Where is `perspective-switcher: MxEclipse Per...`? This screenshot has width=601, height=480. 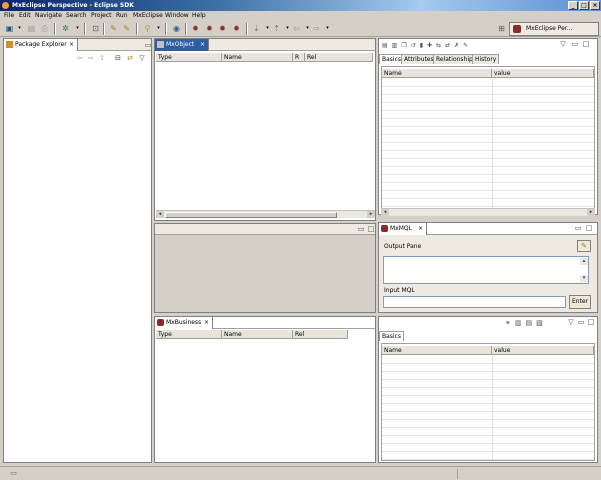
perspective-switcher: MxEclipse Per... is located at coordinates (554, 29).